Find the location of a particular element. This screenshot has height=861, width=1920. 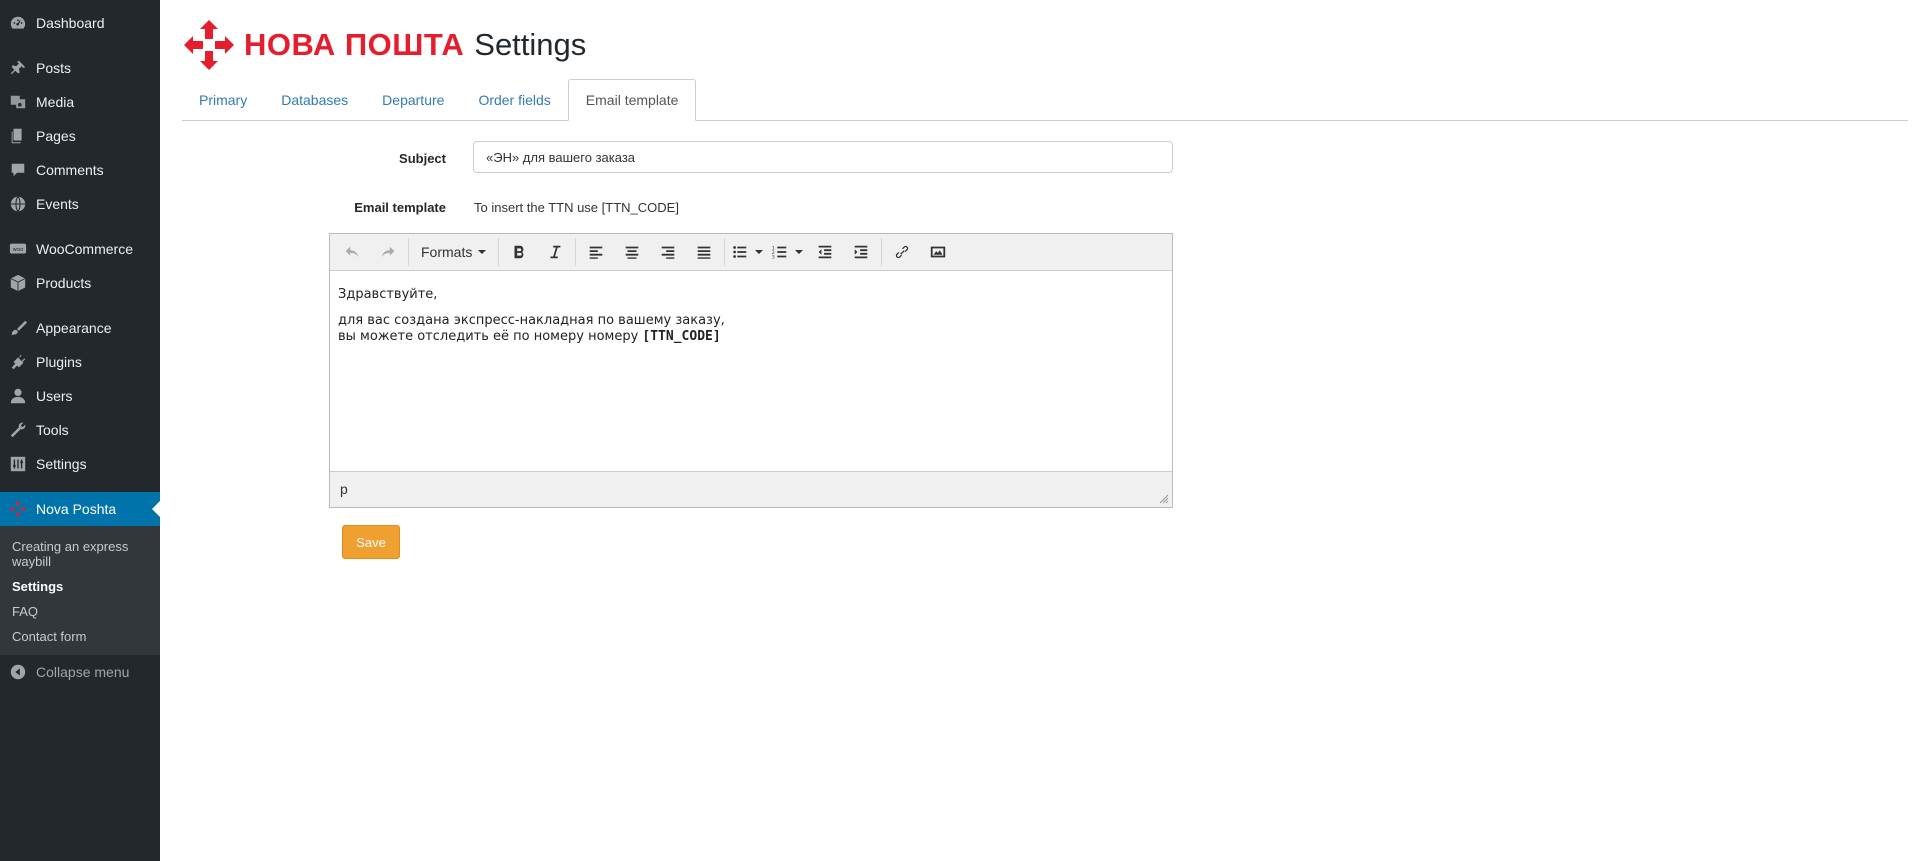

formats-dropdown: Formats is located at coordinates (453, 252).